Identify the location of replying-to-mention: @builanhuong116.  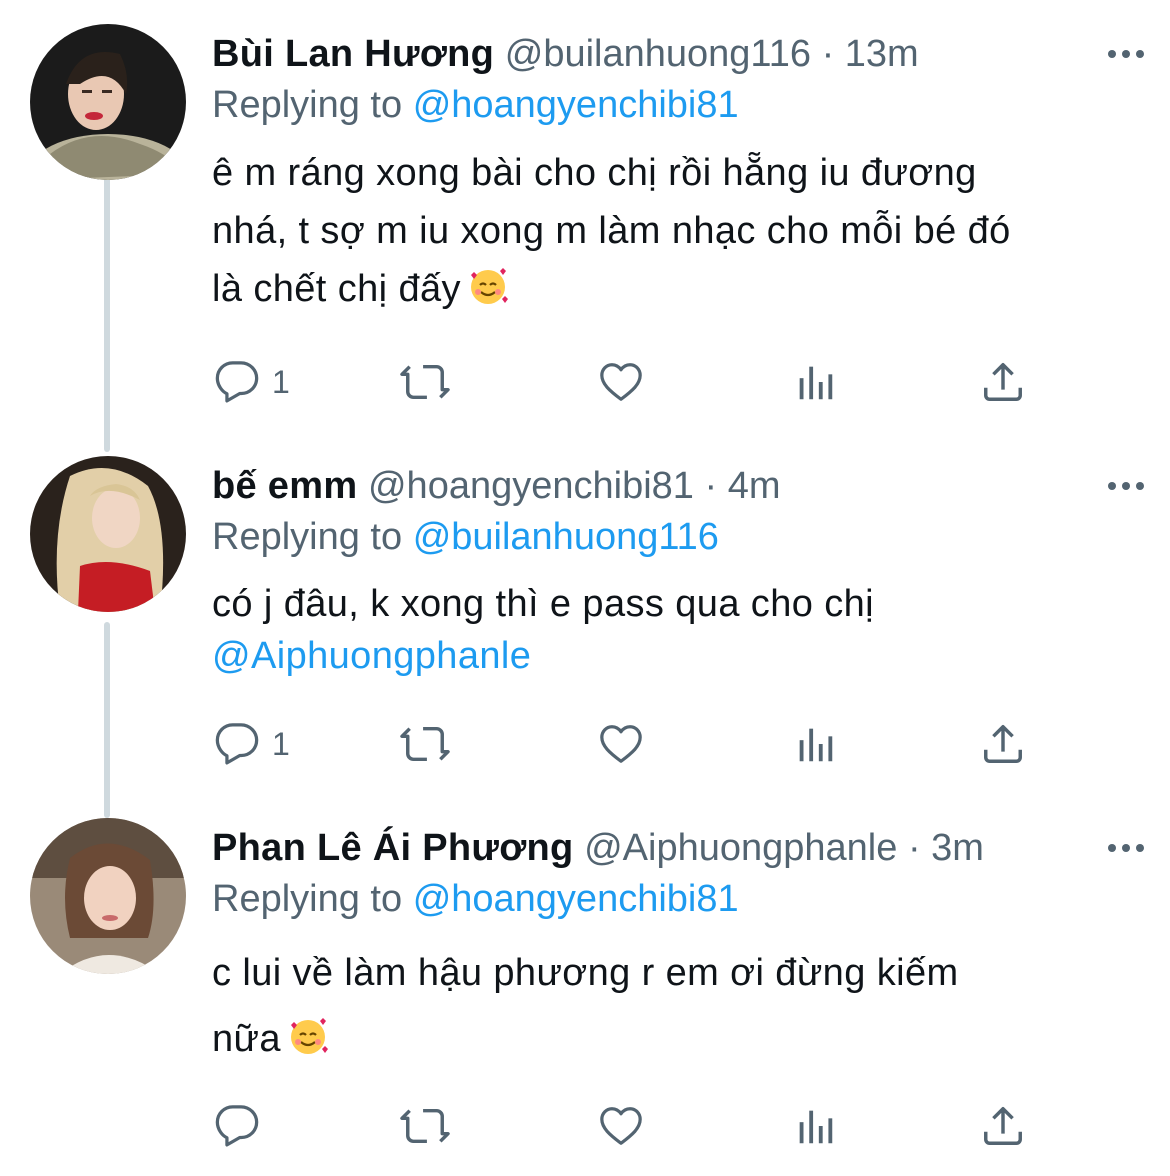
(566, 537).